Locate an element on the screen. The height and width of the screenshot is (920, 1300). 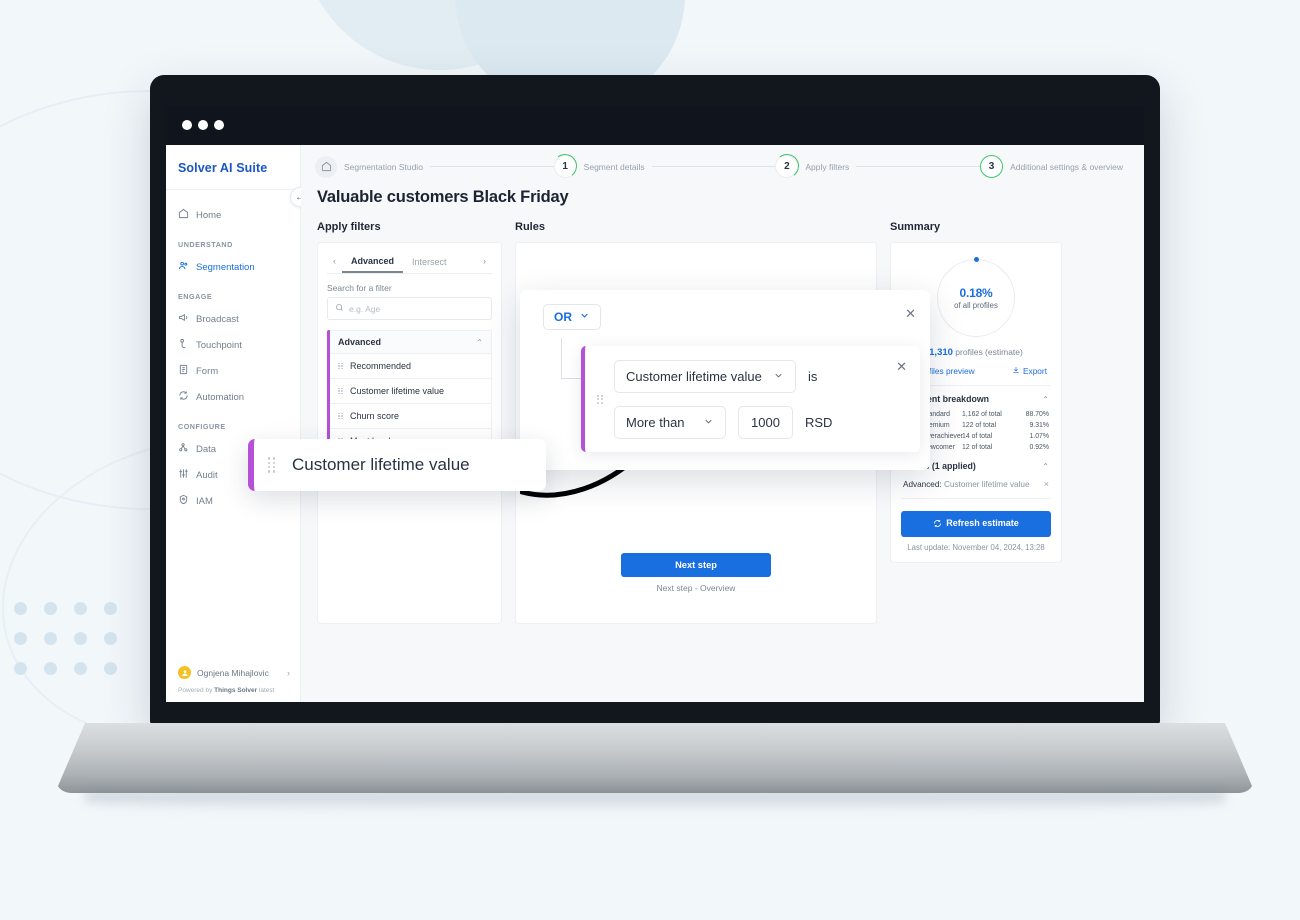
breakdown-pct: 1.07% is located at coordinates (1039, 436).